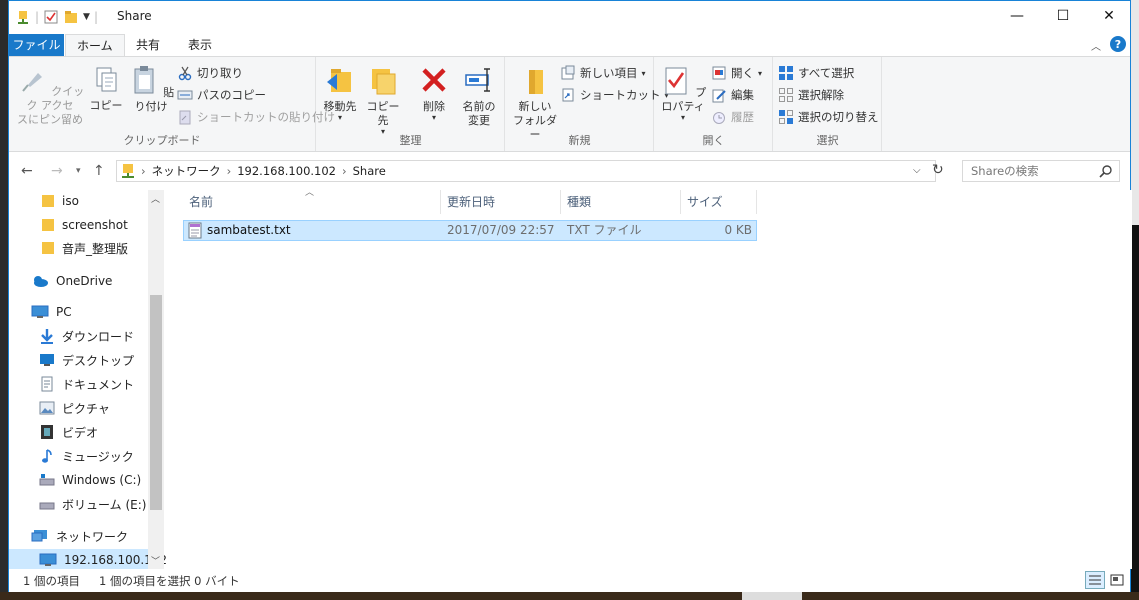  What do you see at coordinates (128, 171) in the screenshot?
I see `network-location-icon` at bounding box center [128, 171].